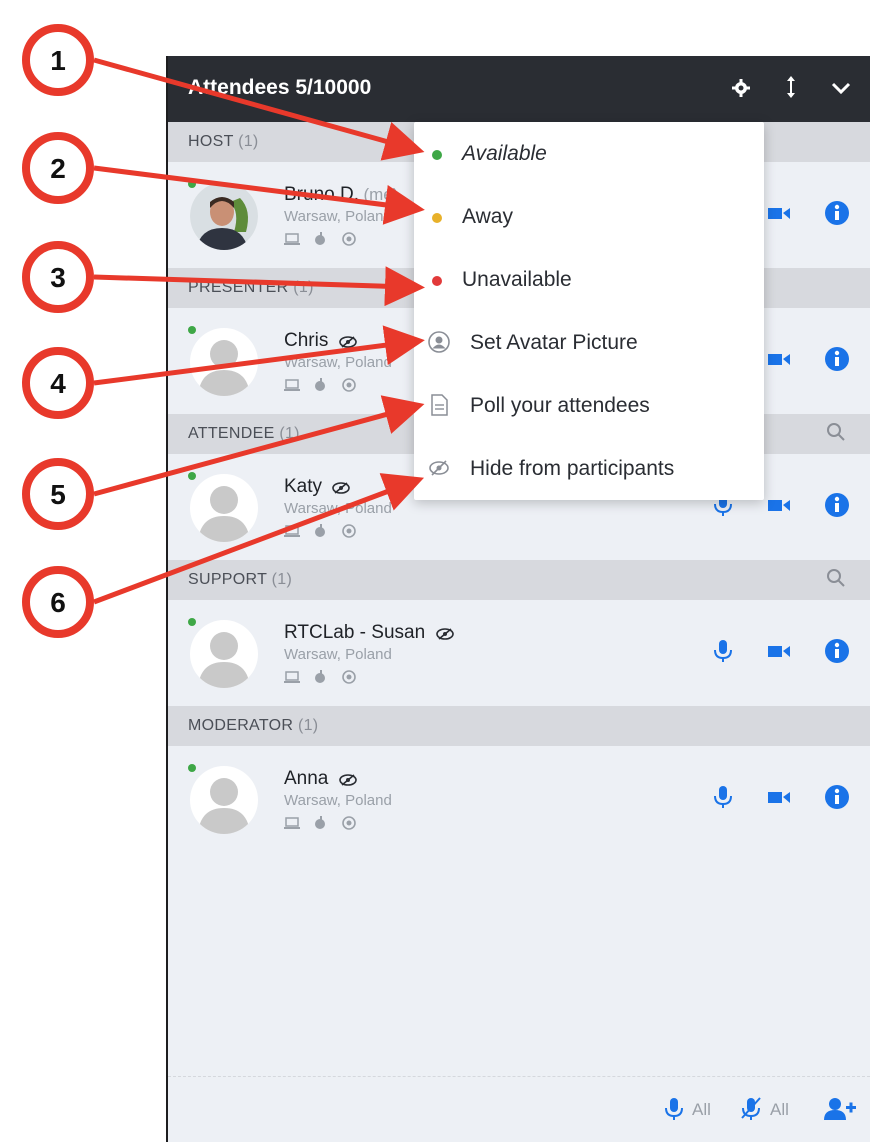 The height and width of the screenshot is (1142, 870). Describe the element at coordinates (58, 383) in the screenshot. I see `callout-4: 4` at that location.